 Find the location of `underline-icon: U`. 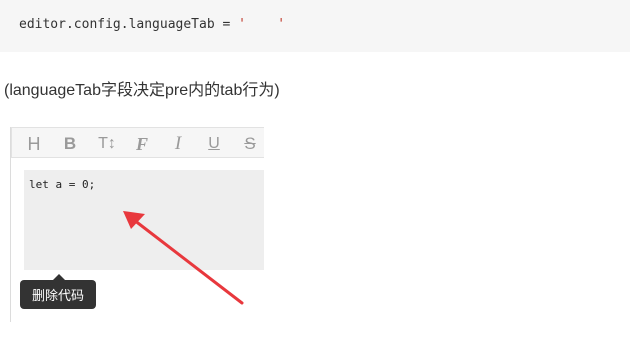

underline-icon: U is located at coordinates (214, 144).